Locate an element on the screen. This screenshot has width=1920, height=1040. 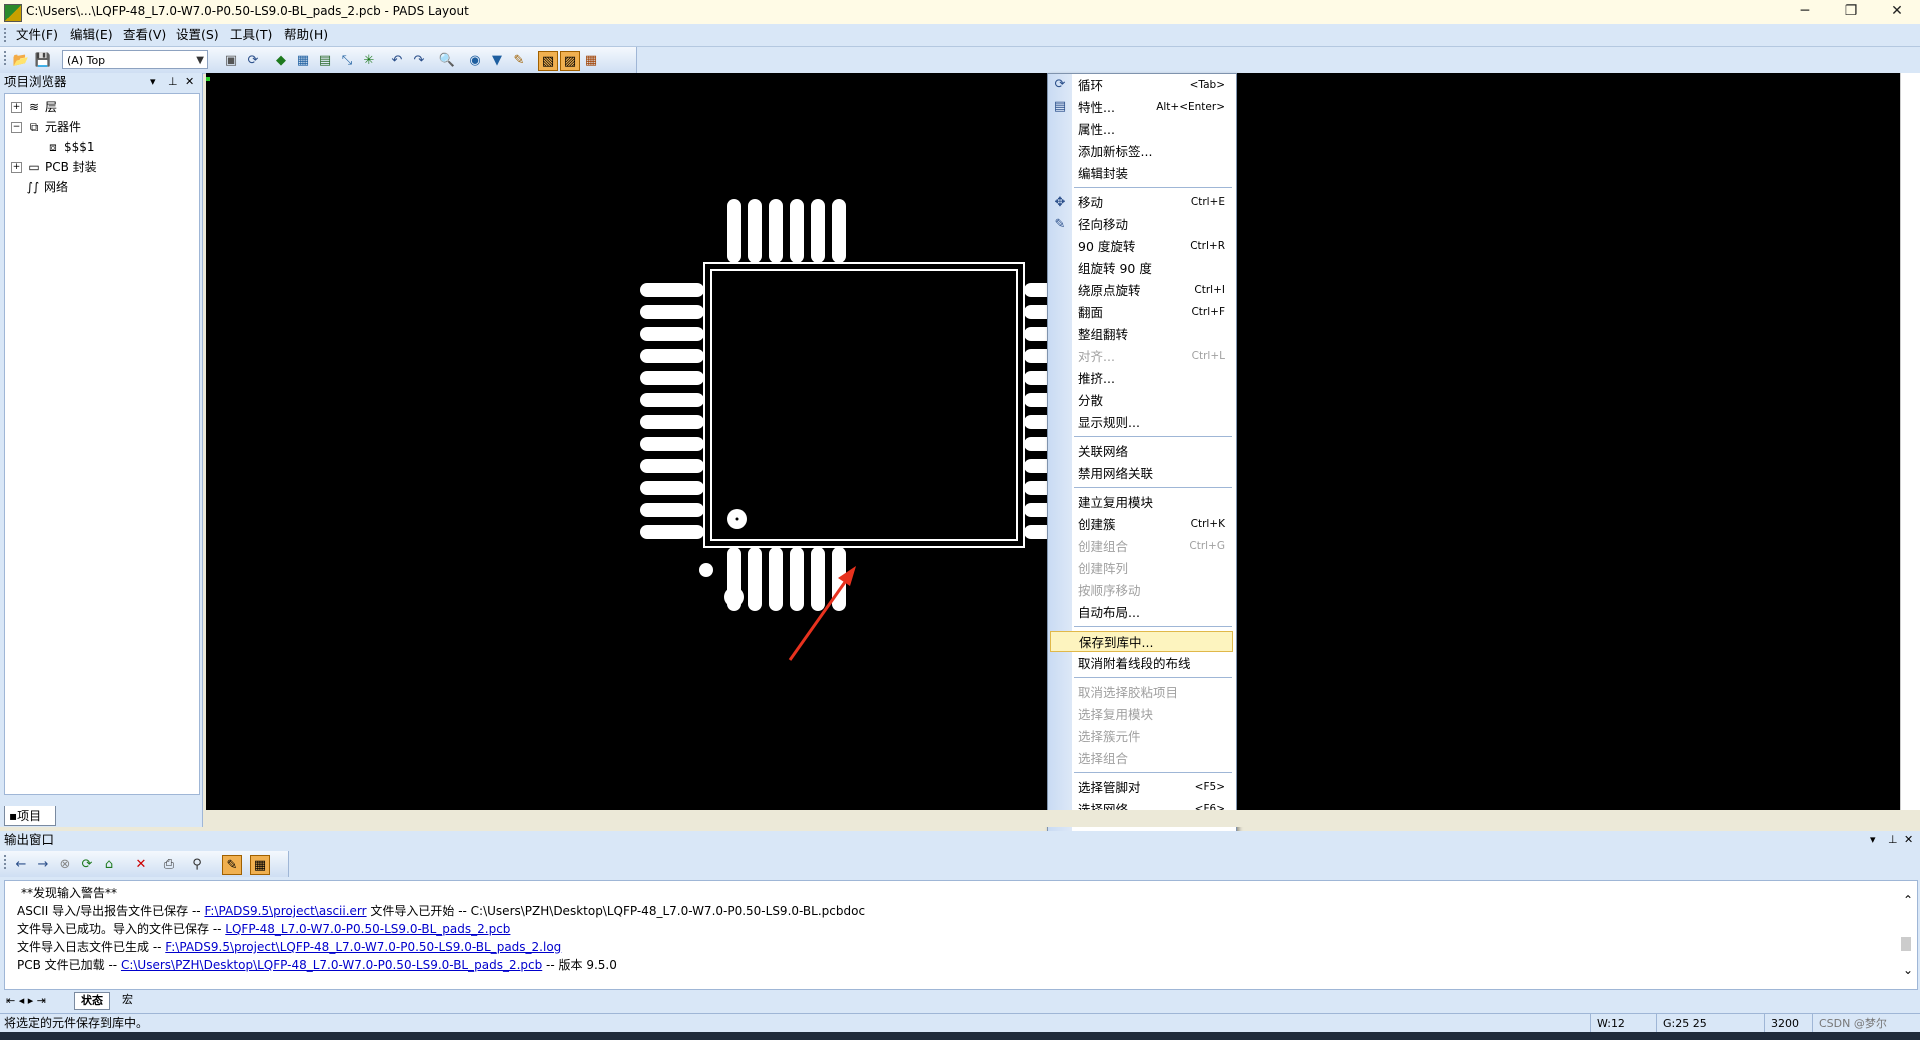
properties-icon: ▣ is located at coordinates (231, 60).